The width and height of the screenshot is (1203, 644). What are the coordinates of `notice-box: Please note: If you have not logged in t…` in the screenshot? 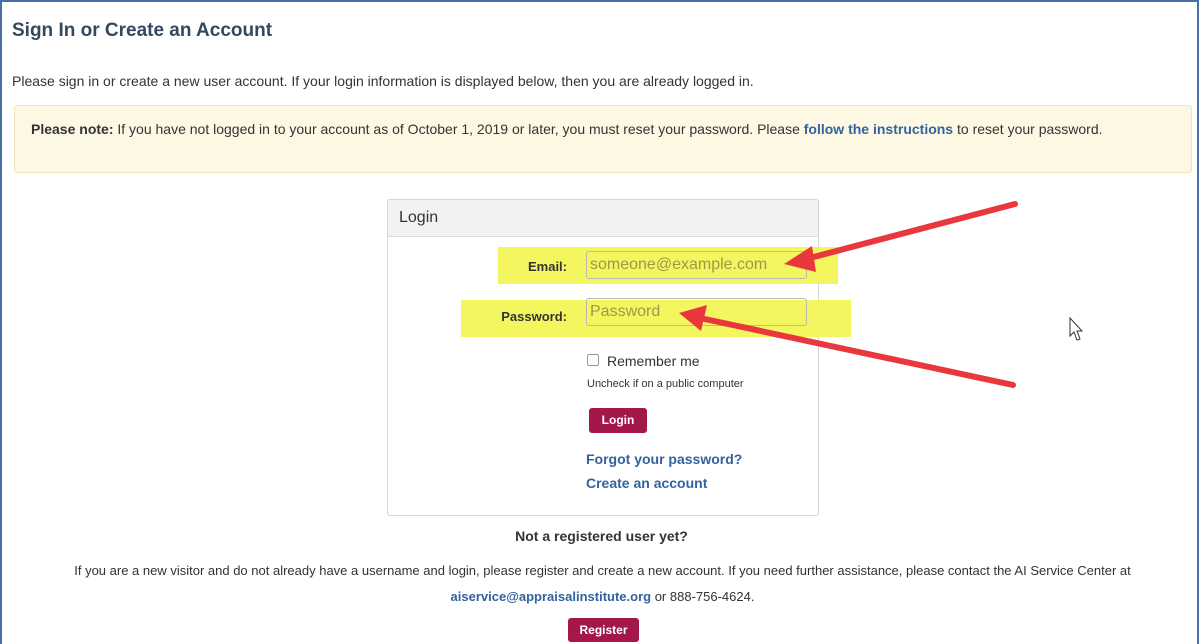 It's located at (603, 139).